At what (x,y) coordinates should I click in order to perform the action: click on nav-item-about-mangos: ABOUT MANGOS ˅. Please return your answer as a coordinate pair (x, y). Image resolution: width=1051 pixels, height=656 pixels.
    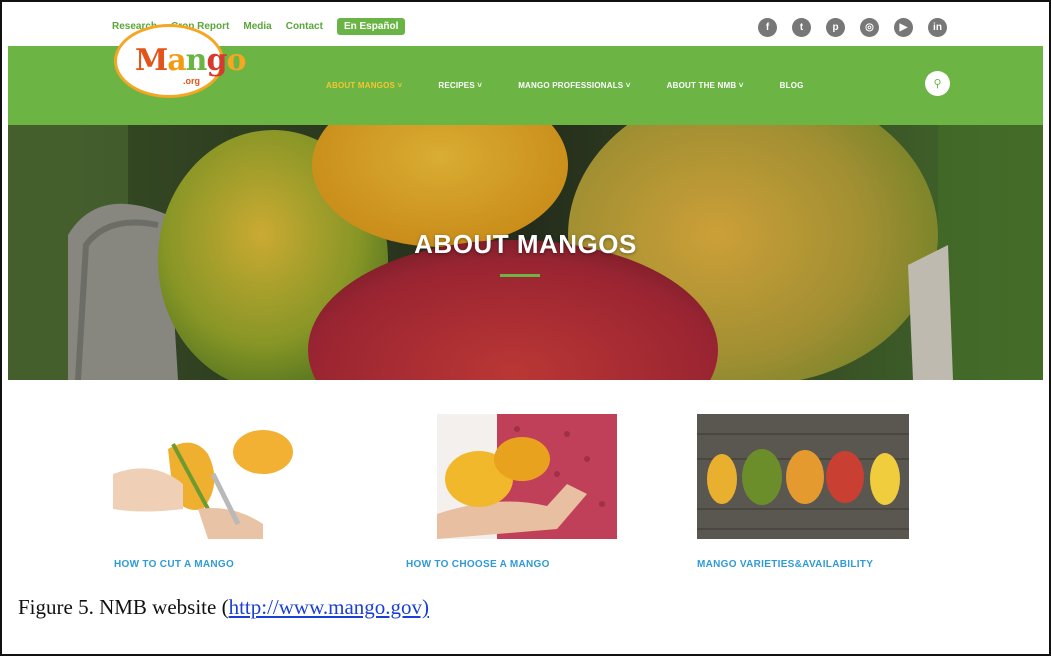
    Looking at the image, I should click on (364, 85).